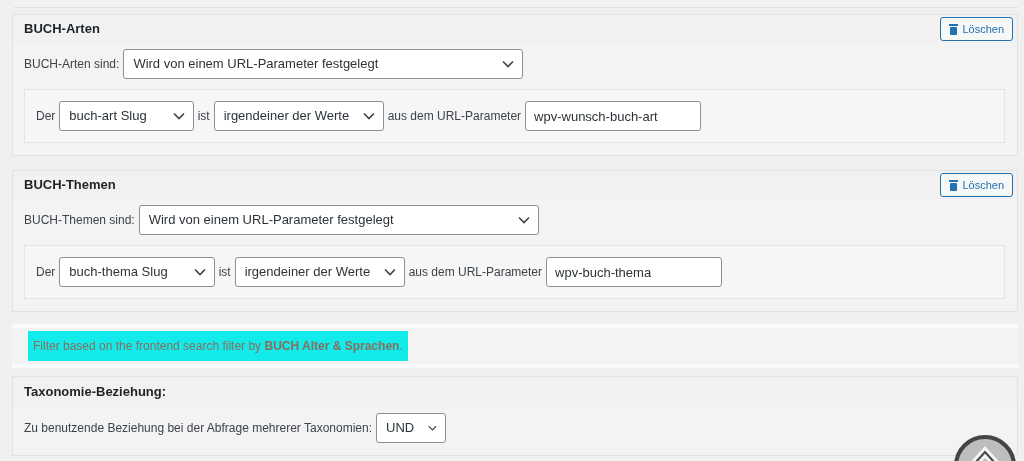  Describe the element at coordinates (411, 428) in the screenshot. I see `dropdown: UND` at that location.